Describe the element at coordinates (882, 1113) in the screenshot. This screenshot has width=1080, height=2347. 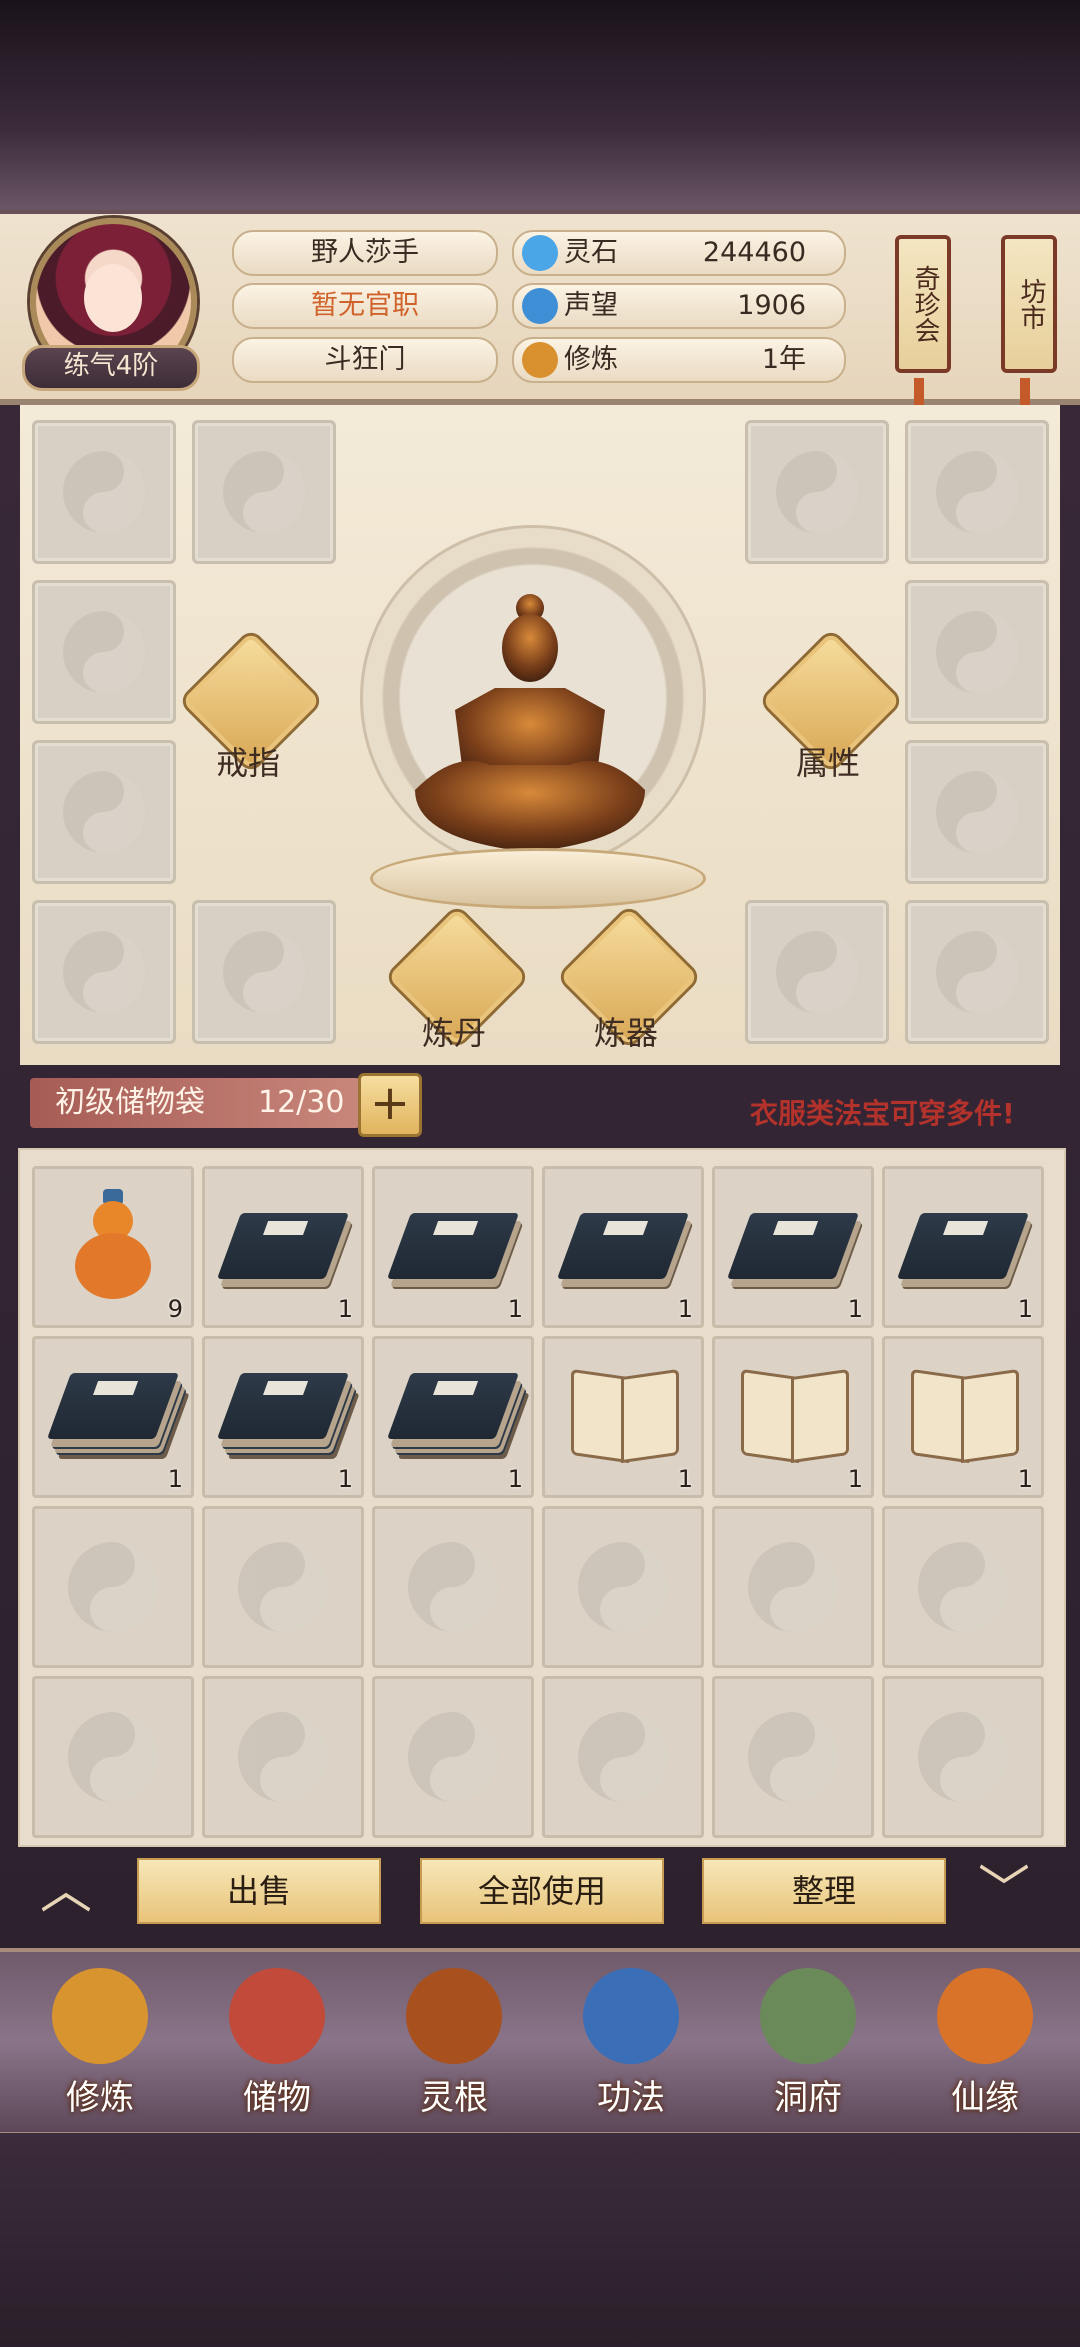
I see `equipment-notice: 衣服类法宝可穿多件!` at that location.